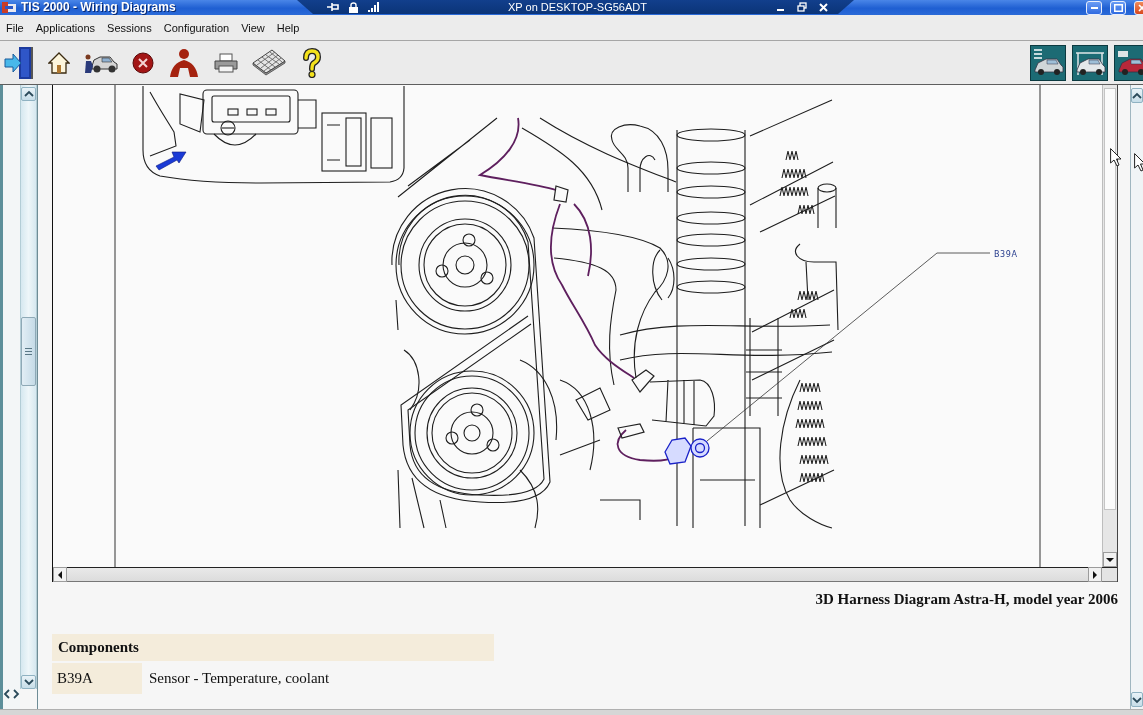 The image size is (1143, 715). Describe the element at coordinates (373, 7) in the screenshot. I see `signal-icon` at that location.